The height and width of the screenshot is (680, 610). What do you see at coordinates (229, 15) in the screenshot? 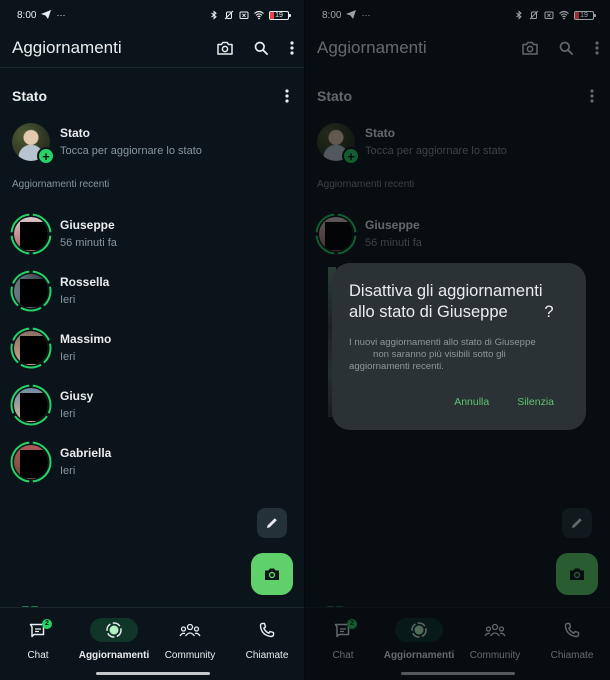
I see `vibrate-off-icon` at bounding box center [229, 15].